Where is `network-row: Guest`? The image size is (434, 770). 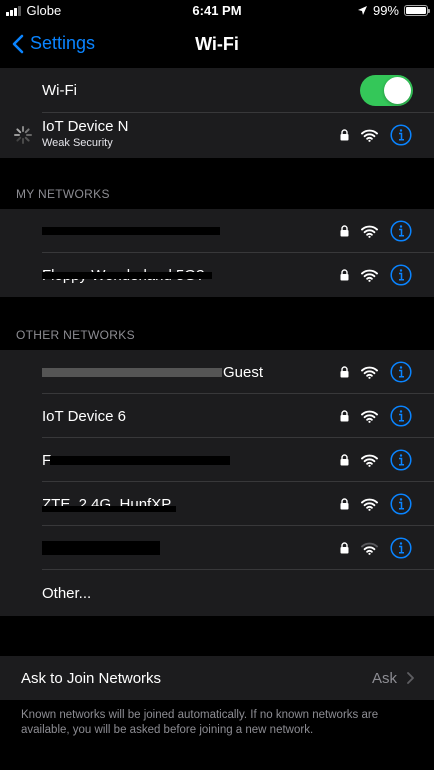 network-row: Guest is located at coordinates (217, 372).